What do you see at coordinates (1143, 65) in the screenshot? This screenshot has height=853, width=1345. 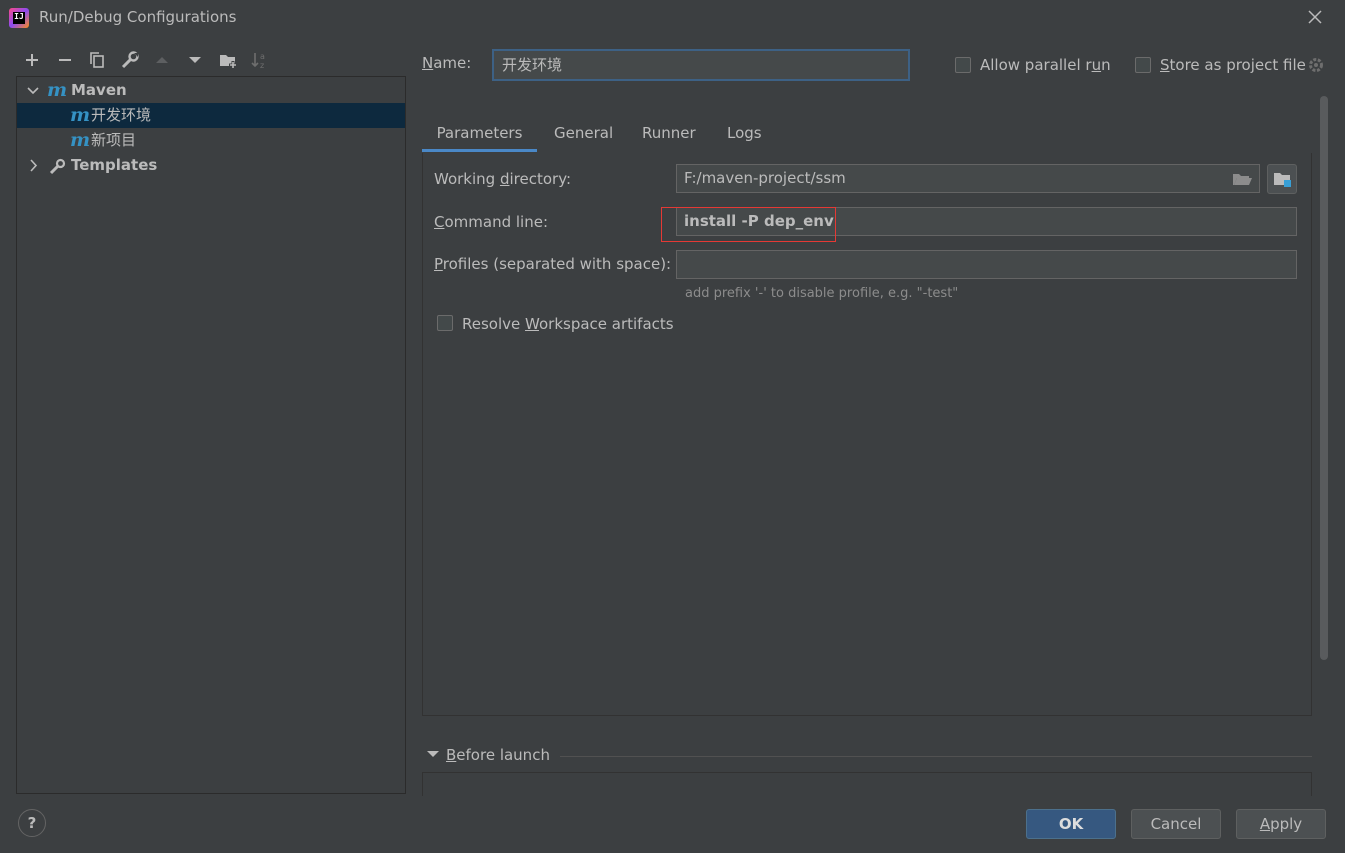 I see `store-as-project-file-checkbox` at bounding box center [1143, 65].